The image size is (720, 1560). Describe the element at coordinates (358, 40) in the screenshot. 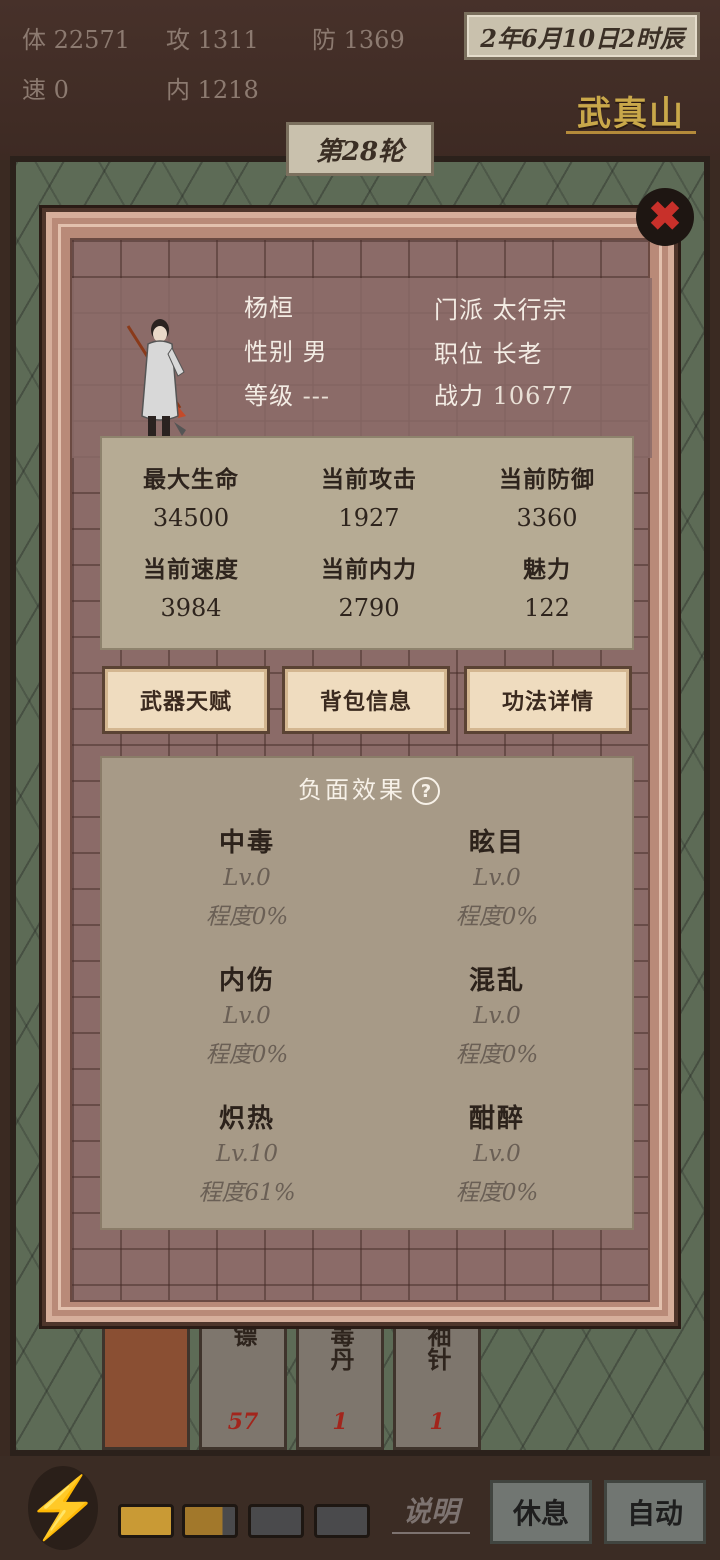

I see `stat-defense: 防 1369` at that location.